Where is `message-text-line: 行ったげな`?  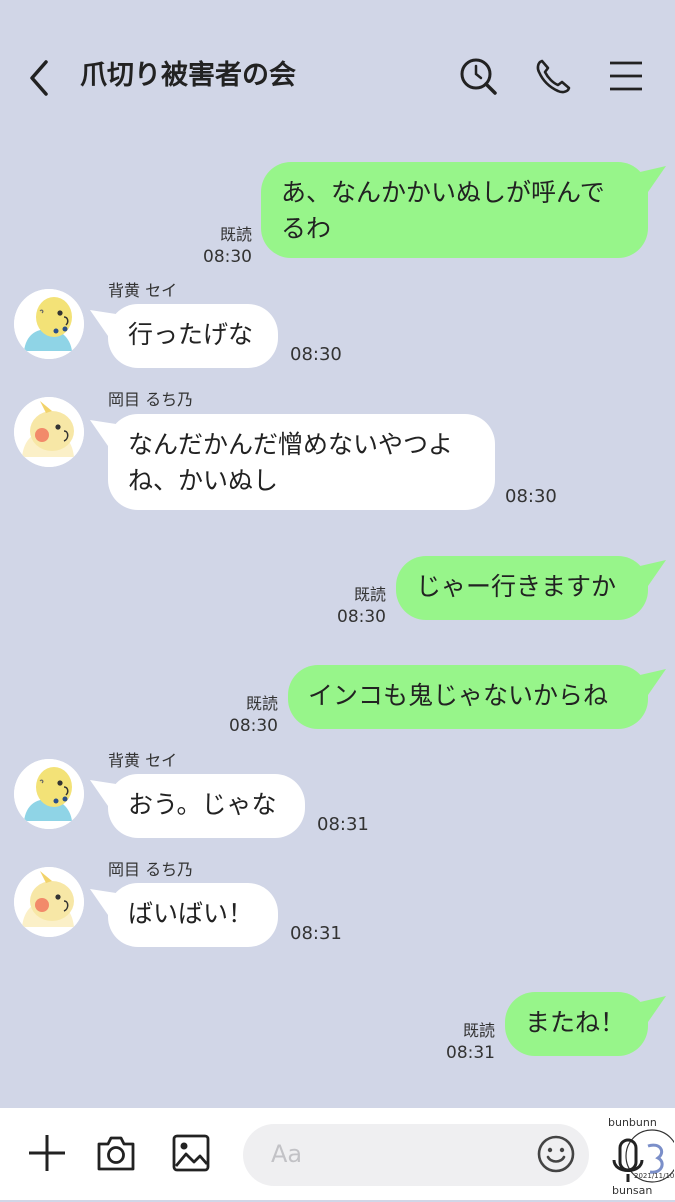
message-text-line: 行ったげな is located at coordinates (191, 334).